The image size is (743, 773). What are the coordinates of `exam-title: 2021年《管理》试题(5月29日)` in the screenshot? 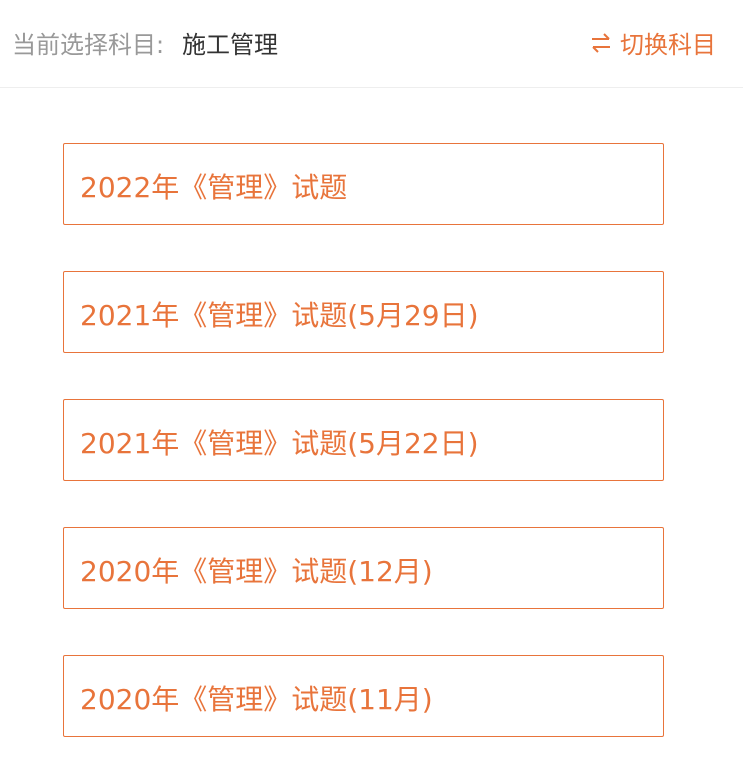 It's located at (279, 315).